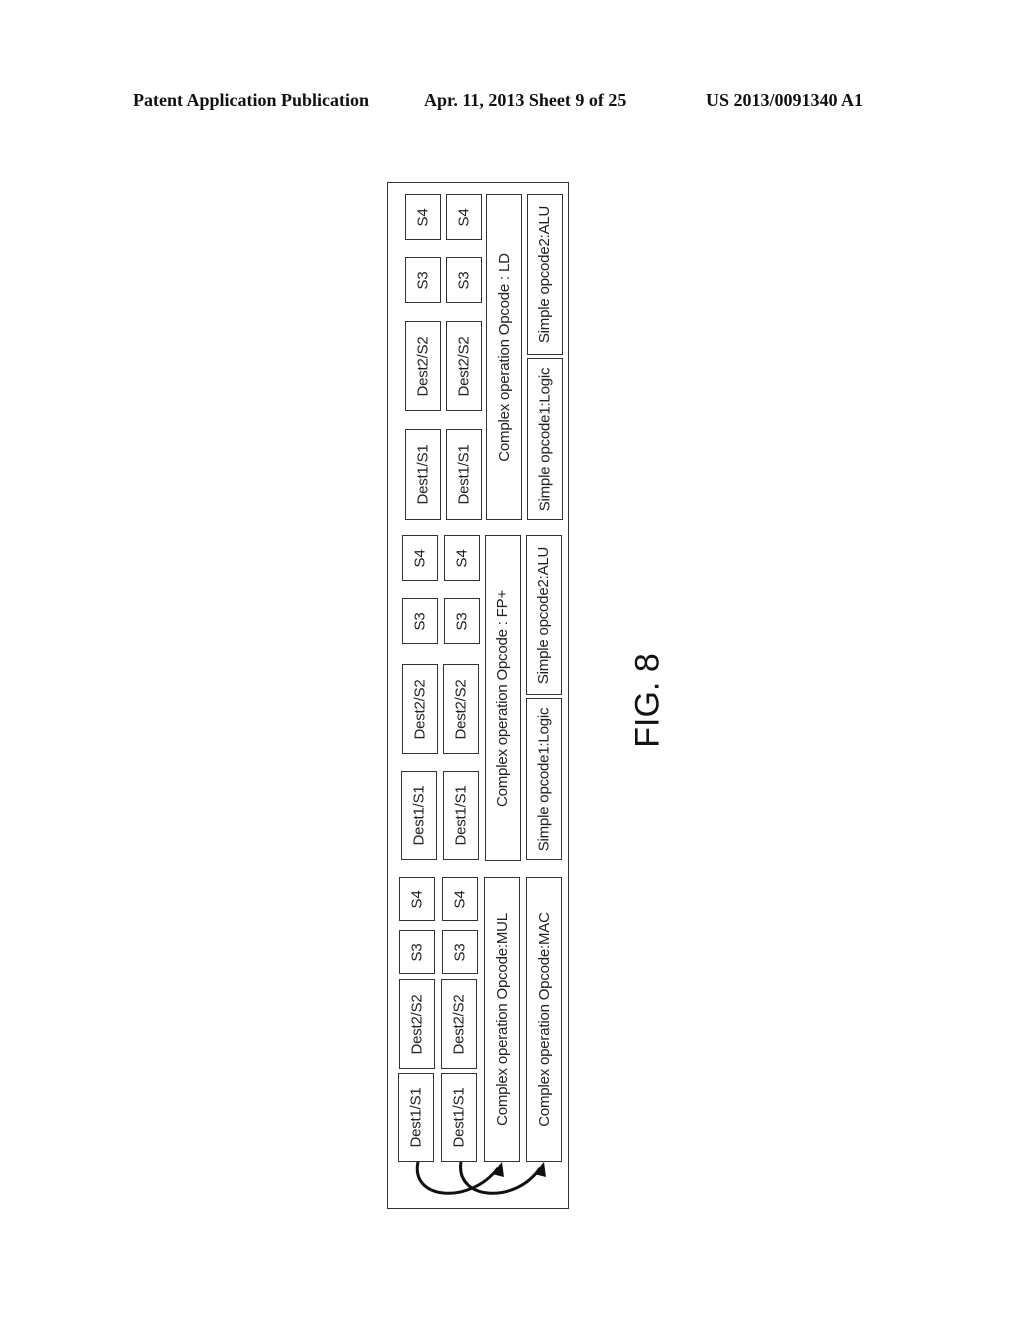 The width and height of the screenshot is (1024, 1320). What do you see at coordinates (464, 217) in the screenshot?
I see `g3-row2-s4: S4` at bounding box center [464, 217].